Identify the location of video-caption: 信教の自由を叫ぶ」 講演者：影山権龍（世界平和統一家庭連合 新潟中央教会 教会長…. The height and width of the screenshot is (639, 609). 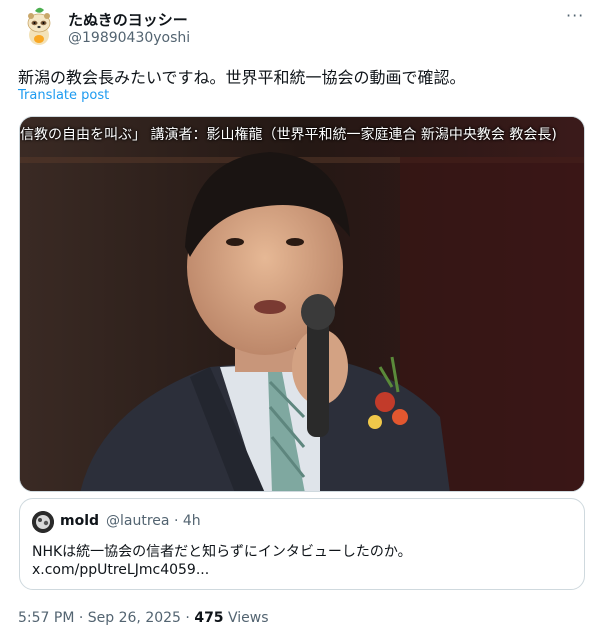
(288, 135).